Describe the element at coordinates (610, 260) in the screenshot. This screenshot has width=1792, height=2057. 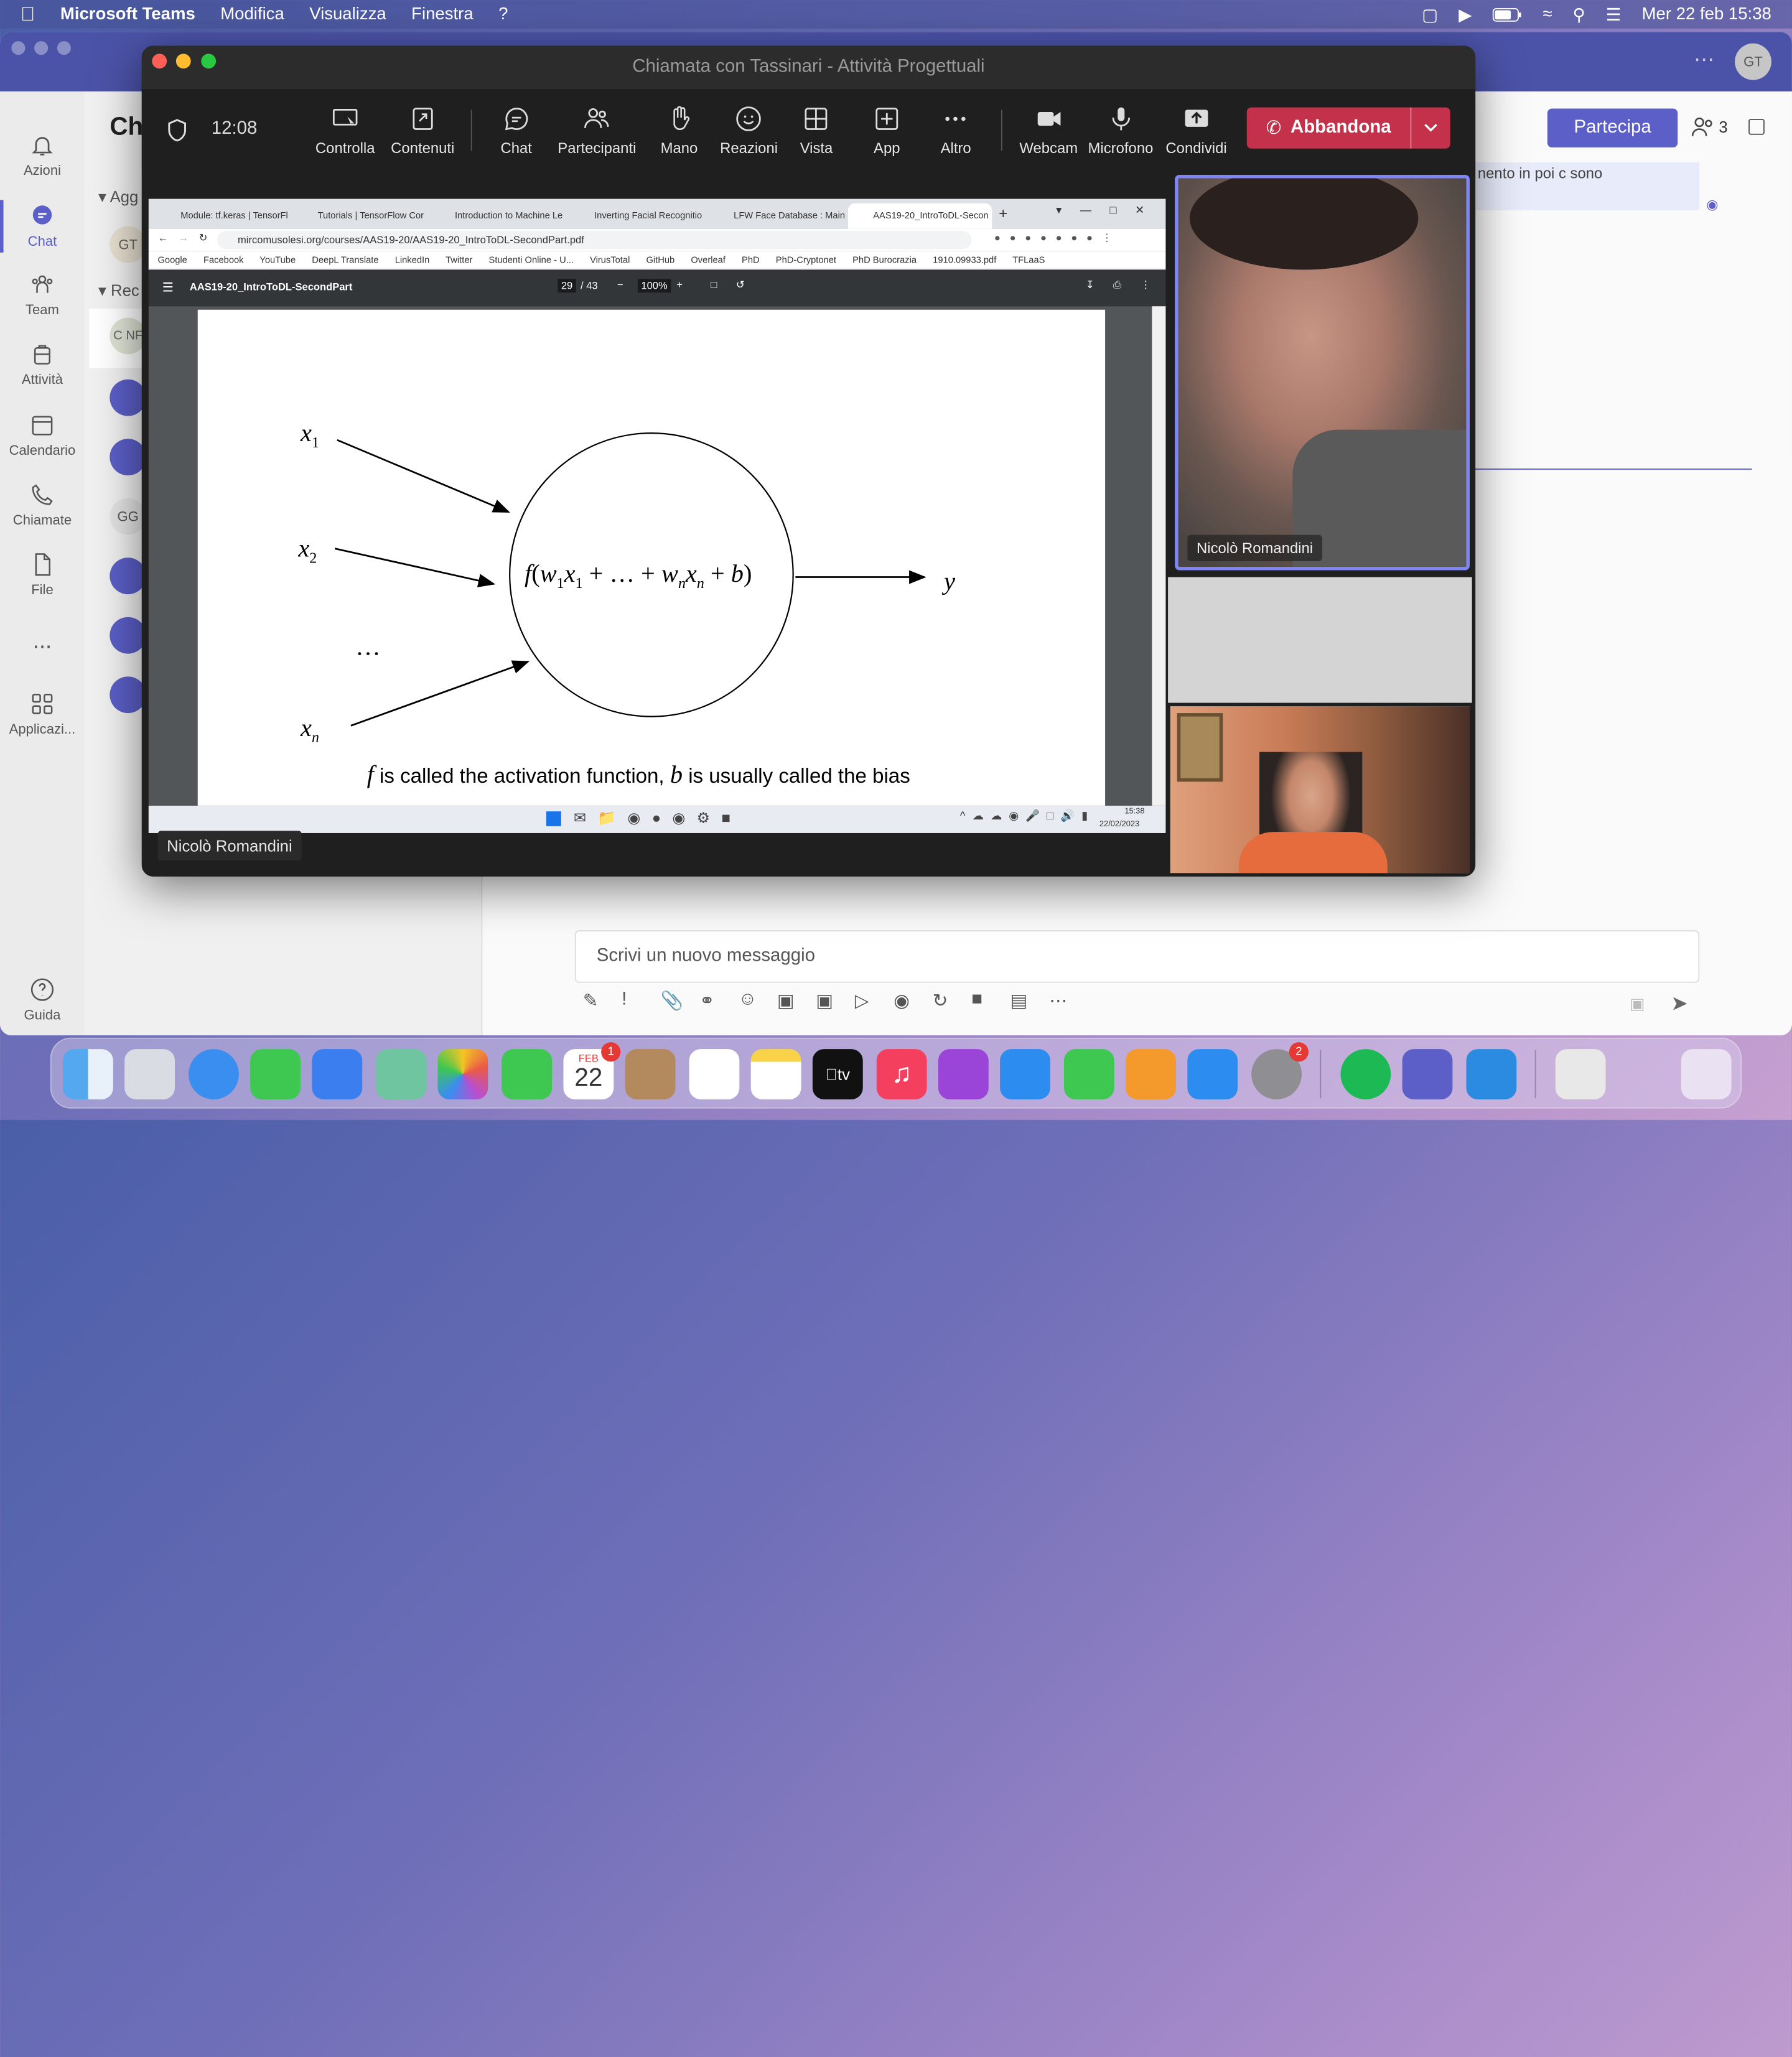
I see `bookmark: VirusTotal` at that location.